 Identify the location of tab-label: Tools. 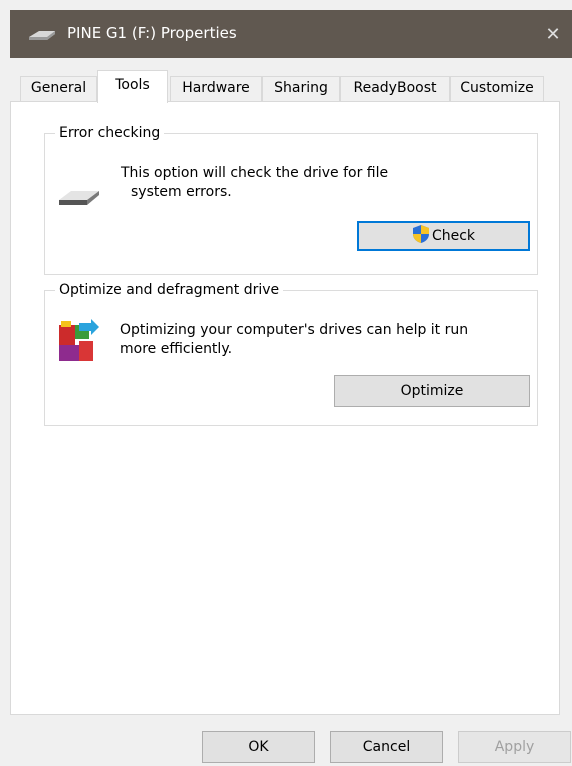
(132, 85).